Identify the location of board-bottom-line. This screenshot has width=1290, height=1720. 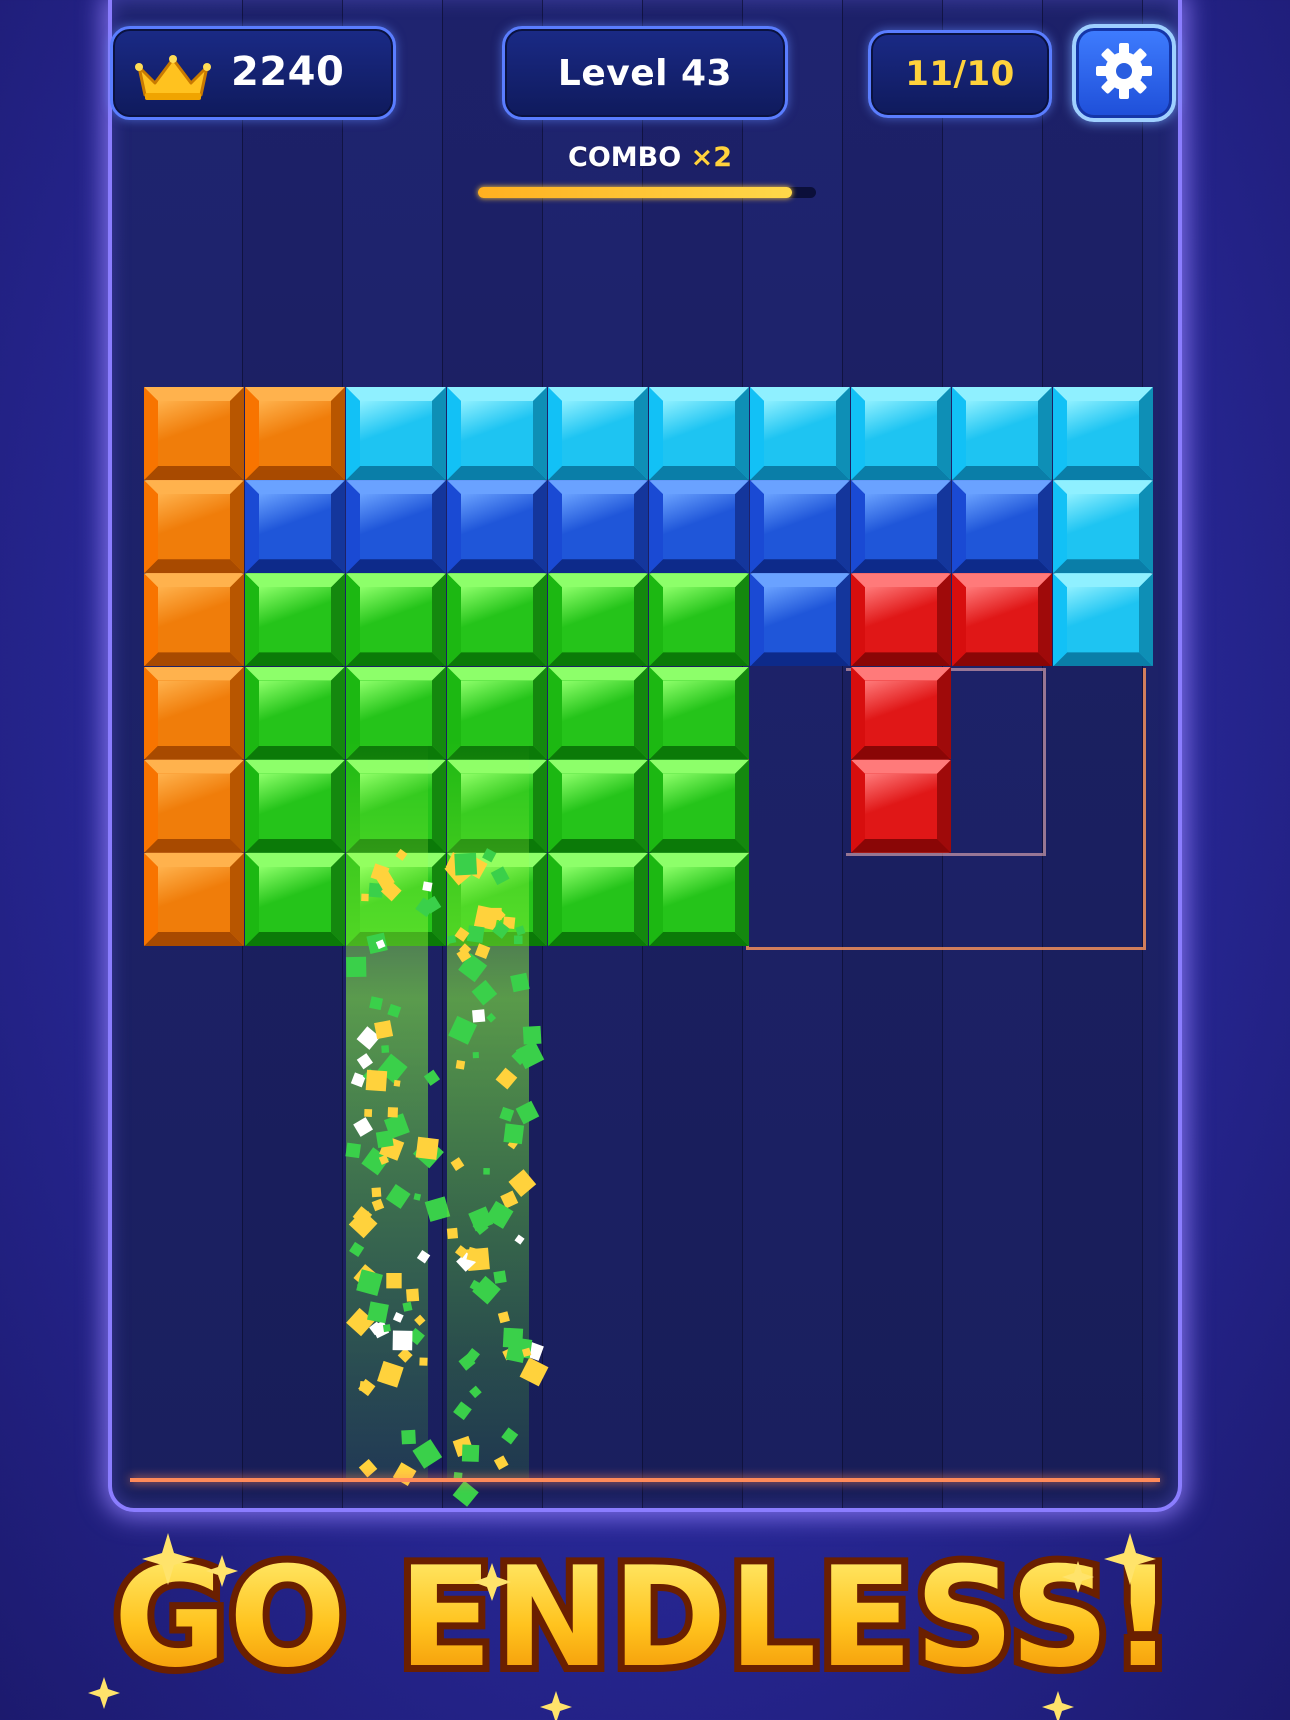
(645, 1480).